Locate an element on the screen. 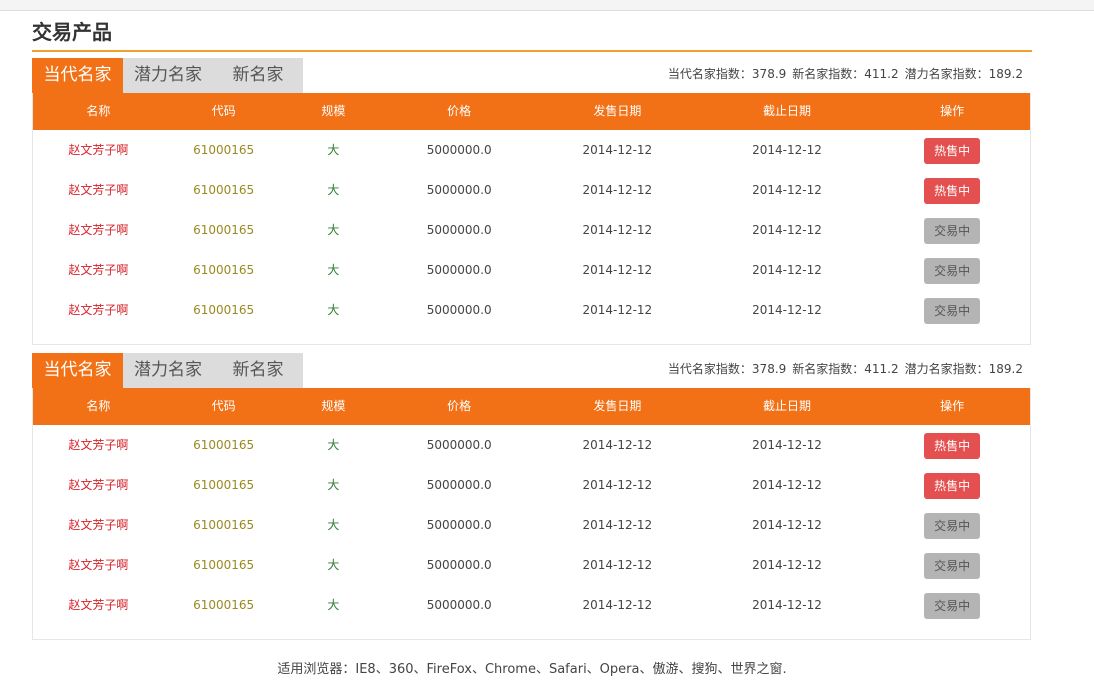 The height and width of the screenshot is (683, 1094). browser-top-strip is located at coordinates (547, 5).